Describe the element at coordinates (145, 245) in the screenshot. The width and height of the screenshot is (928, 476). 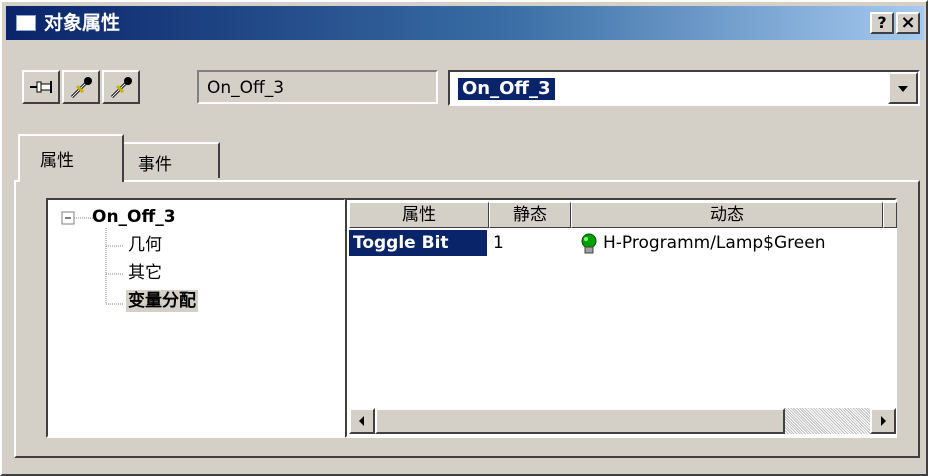
I see `tree-item-geometry: 几何` at that location.